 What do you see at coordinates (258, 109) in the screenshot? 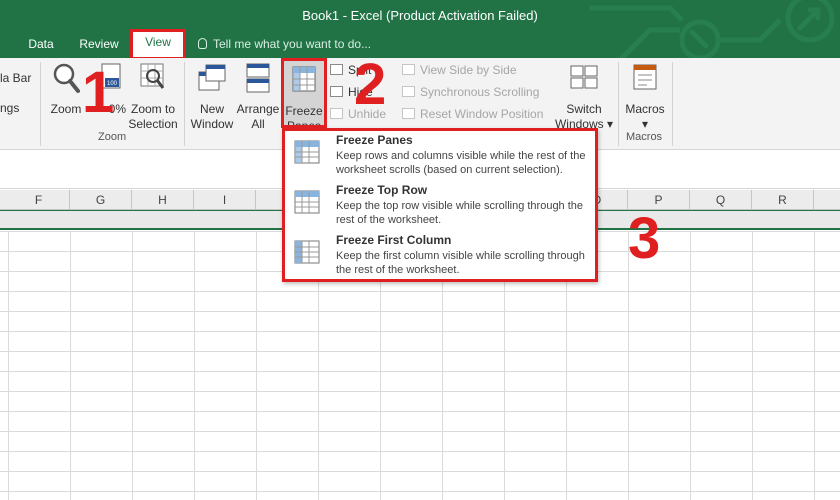
I see `arrange-all-label-1: Arrange` at bounding box center [258, 109].